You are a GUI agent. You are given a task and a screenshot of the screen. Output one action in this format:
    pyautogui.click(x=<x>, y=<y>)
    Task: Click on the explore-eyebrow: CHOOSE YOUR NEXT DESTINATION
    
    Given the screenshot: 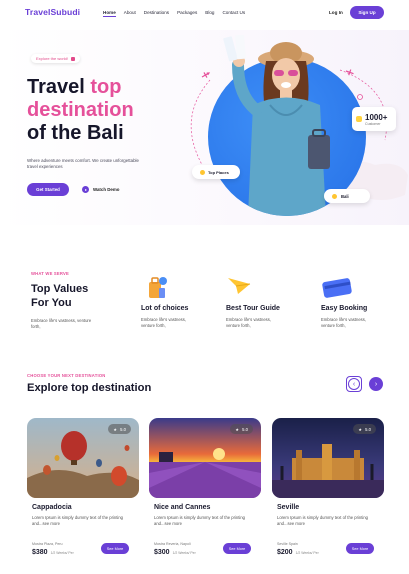 What is the action you would take?
    pyautogui.click(x=66, y=375)
    